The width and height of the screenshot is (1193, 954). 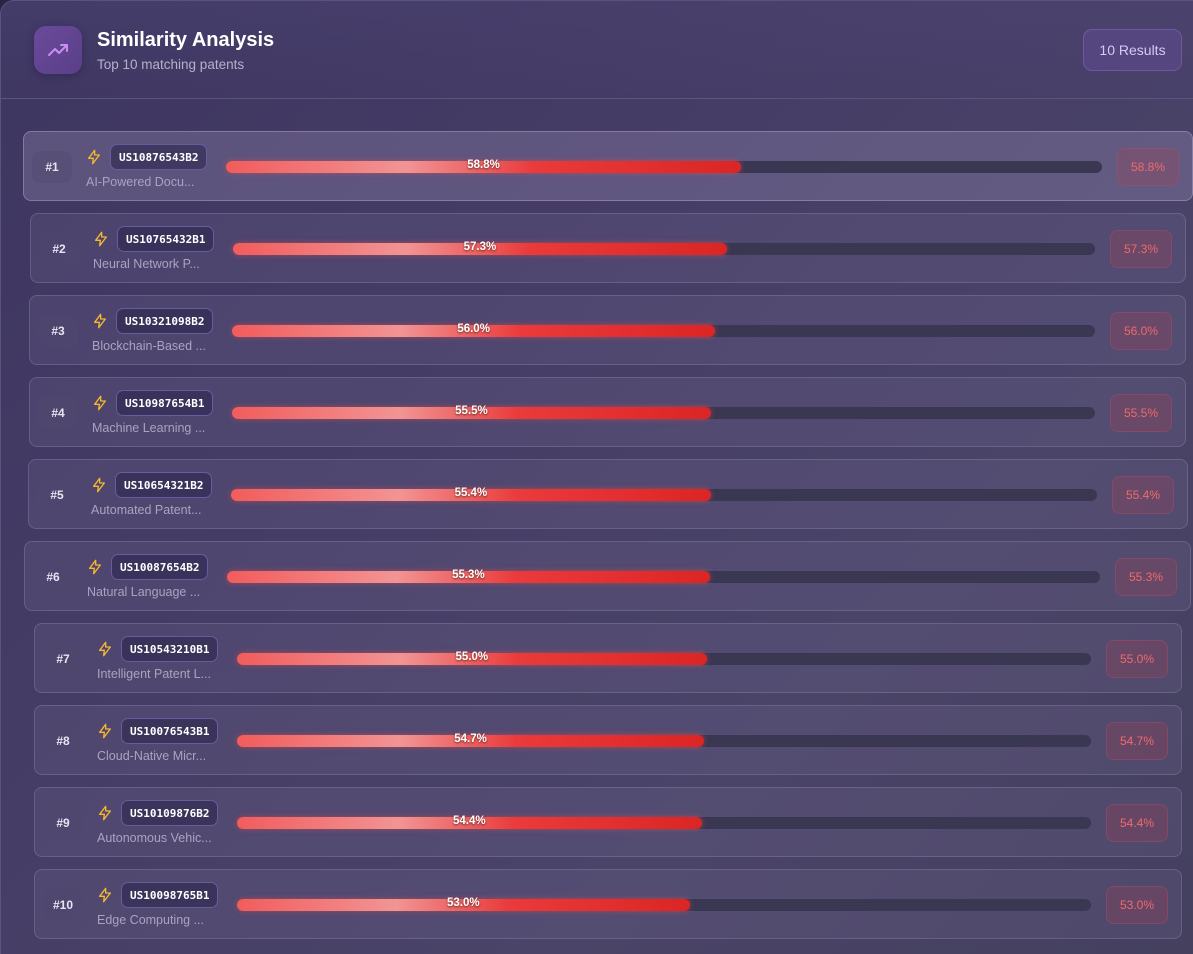 What do you see at coordinates (1137, 905) in the screenshot?
I see `similarity-score-badge: 53.0%` at bounding box center [1137, 905].